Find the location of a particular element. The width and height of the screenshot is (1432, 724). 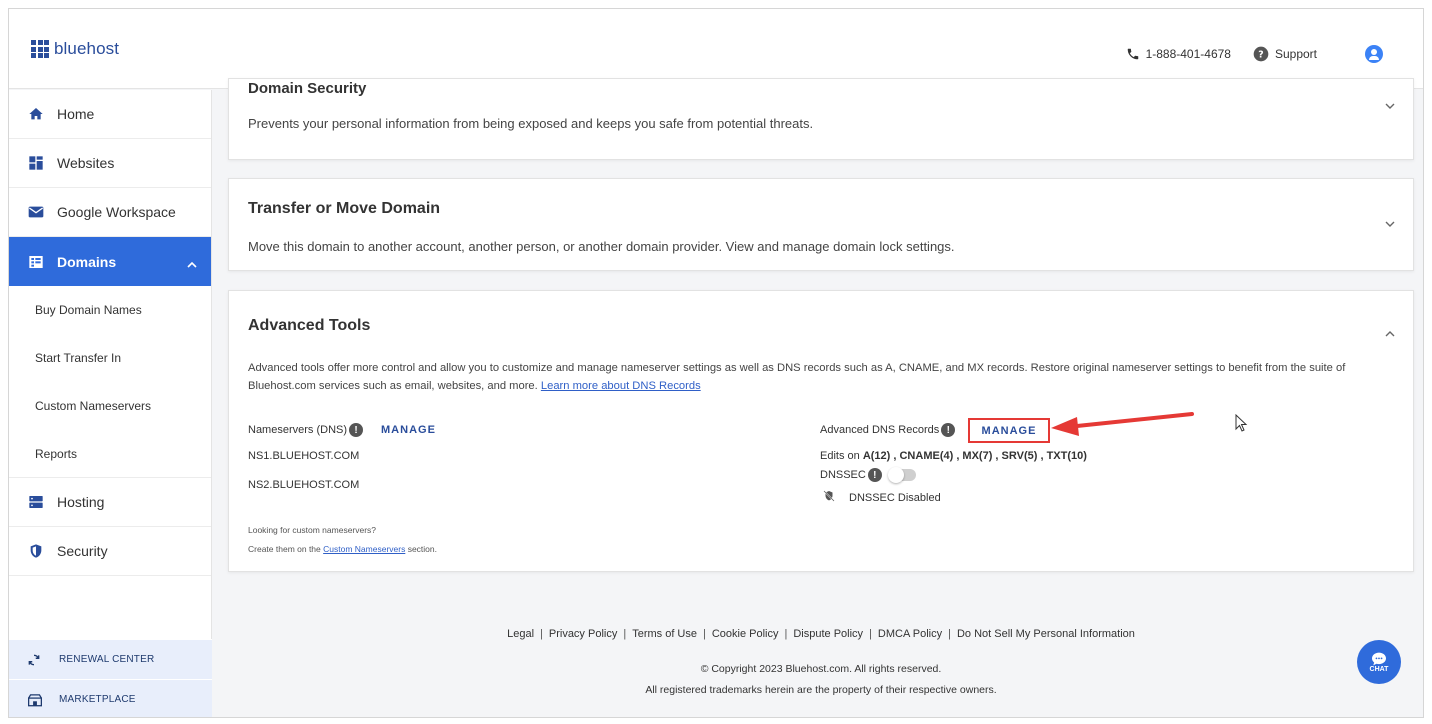

mail-icon is located at coordinates (36, 212).